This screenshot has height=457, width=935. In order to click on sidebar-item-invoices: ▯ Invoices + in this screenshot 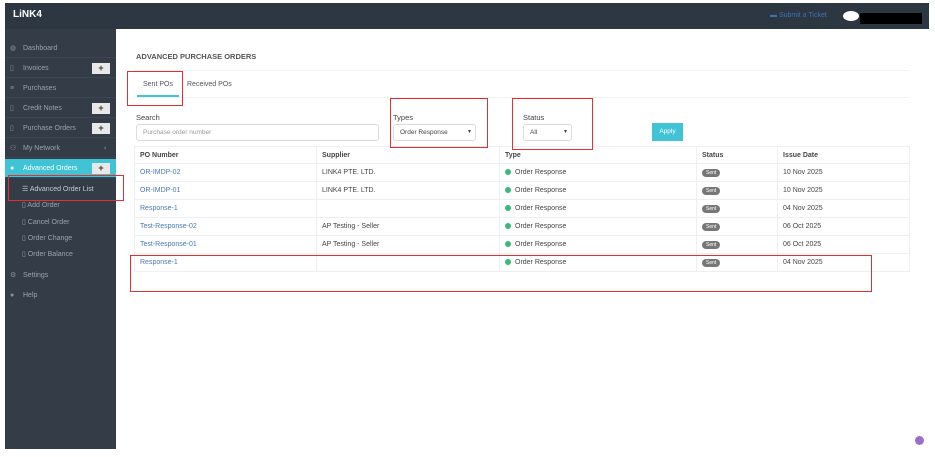, I will do `click(60, 68)`.